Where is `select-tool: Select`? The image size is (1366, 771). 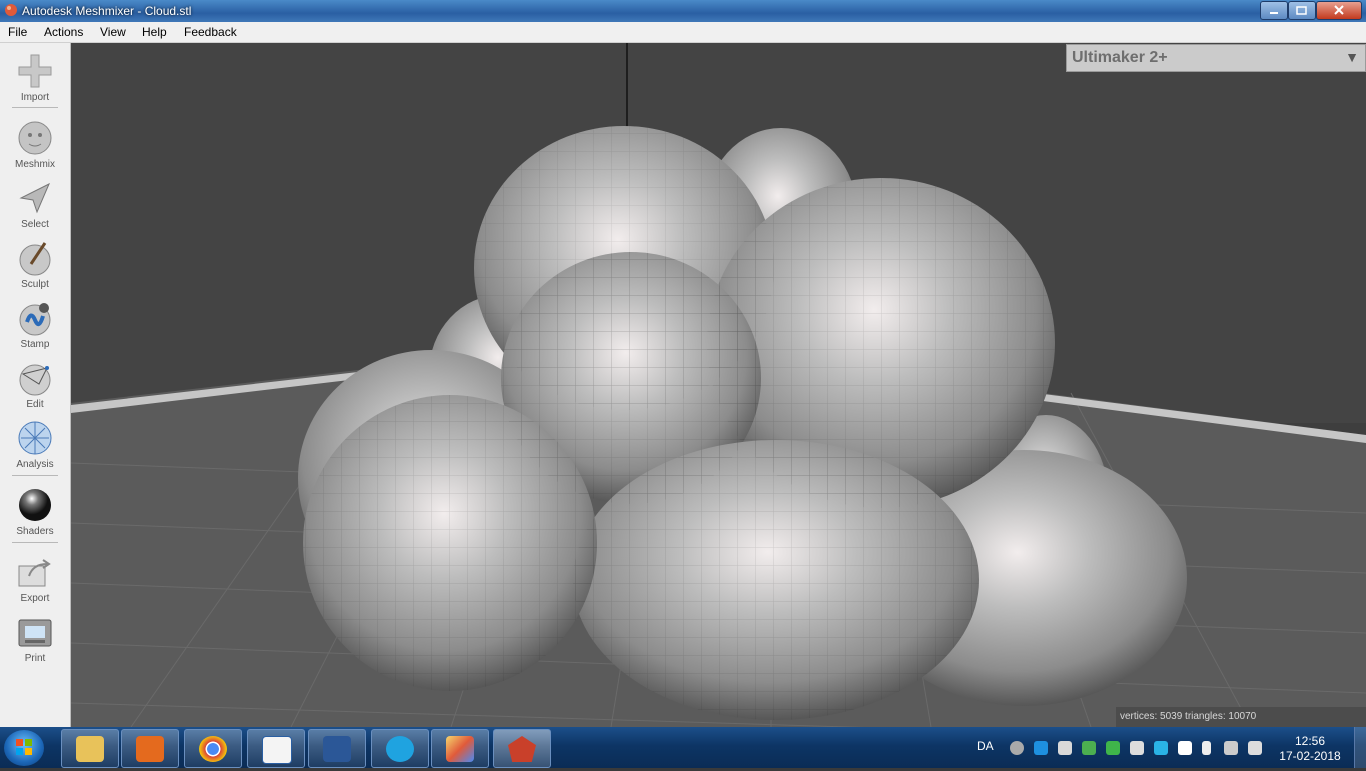 select-tool: Select is located at coordinates (35, 202).